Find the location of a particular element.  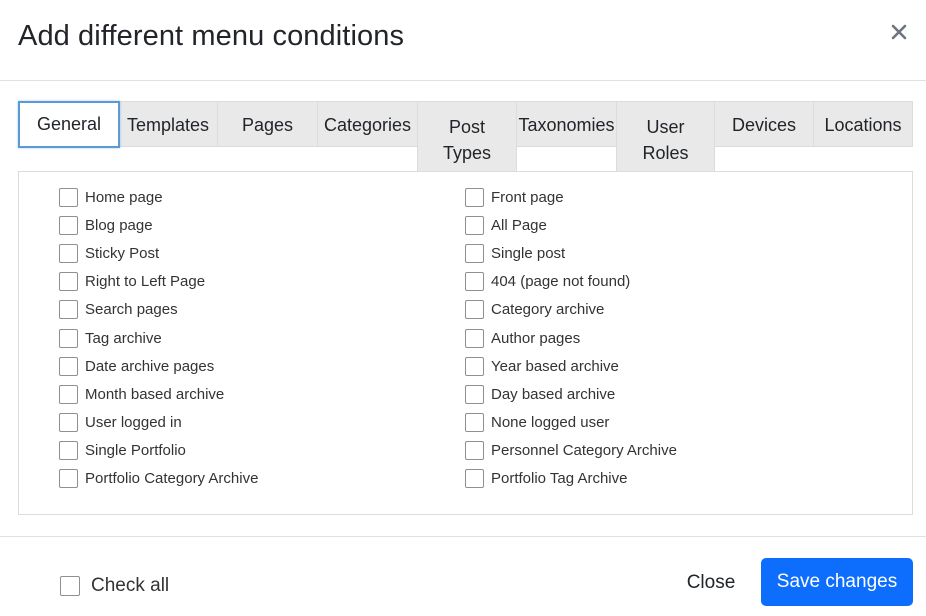

condition-single-portfolio: Single Portfolio is located at coordinates (158, 451).